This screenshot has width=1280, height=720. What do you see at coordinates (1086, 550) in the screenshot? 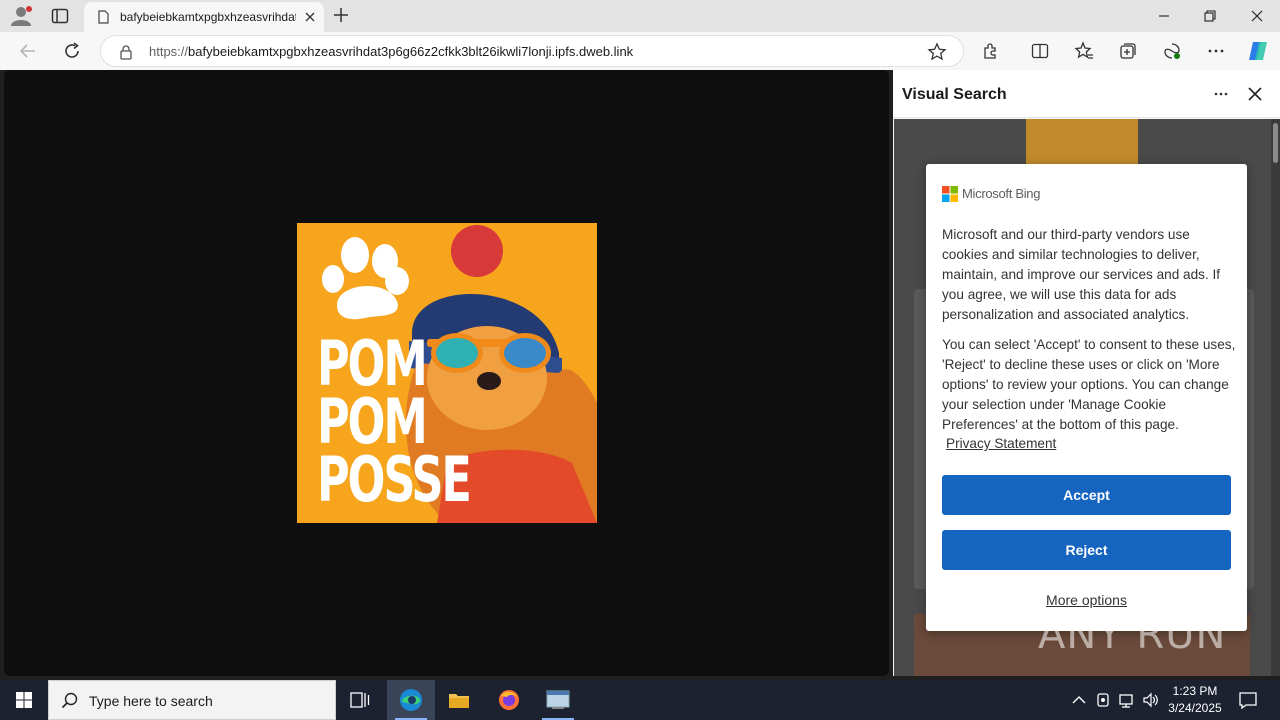
I see `reject-button: Reject` at bounding box center [1086, 550].